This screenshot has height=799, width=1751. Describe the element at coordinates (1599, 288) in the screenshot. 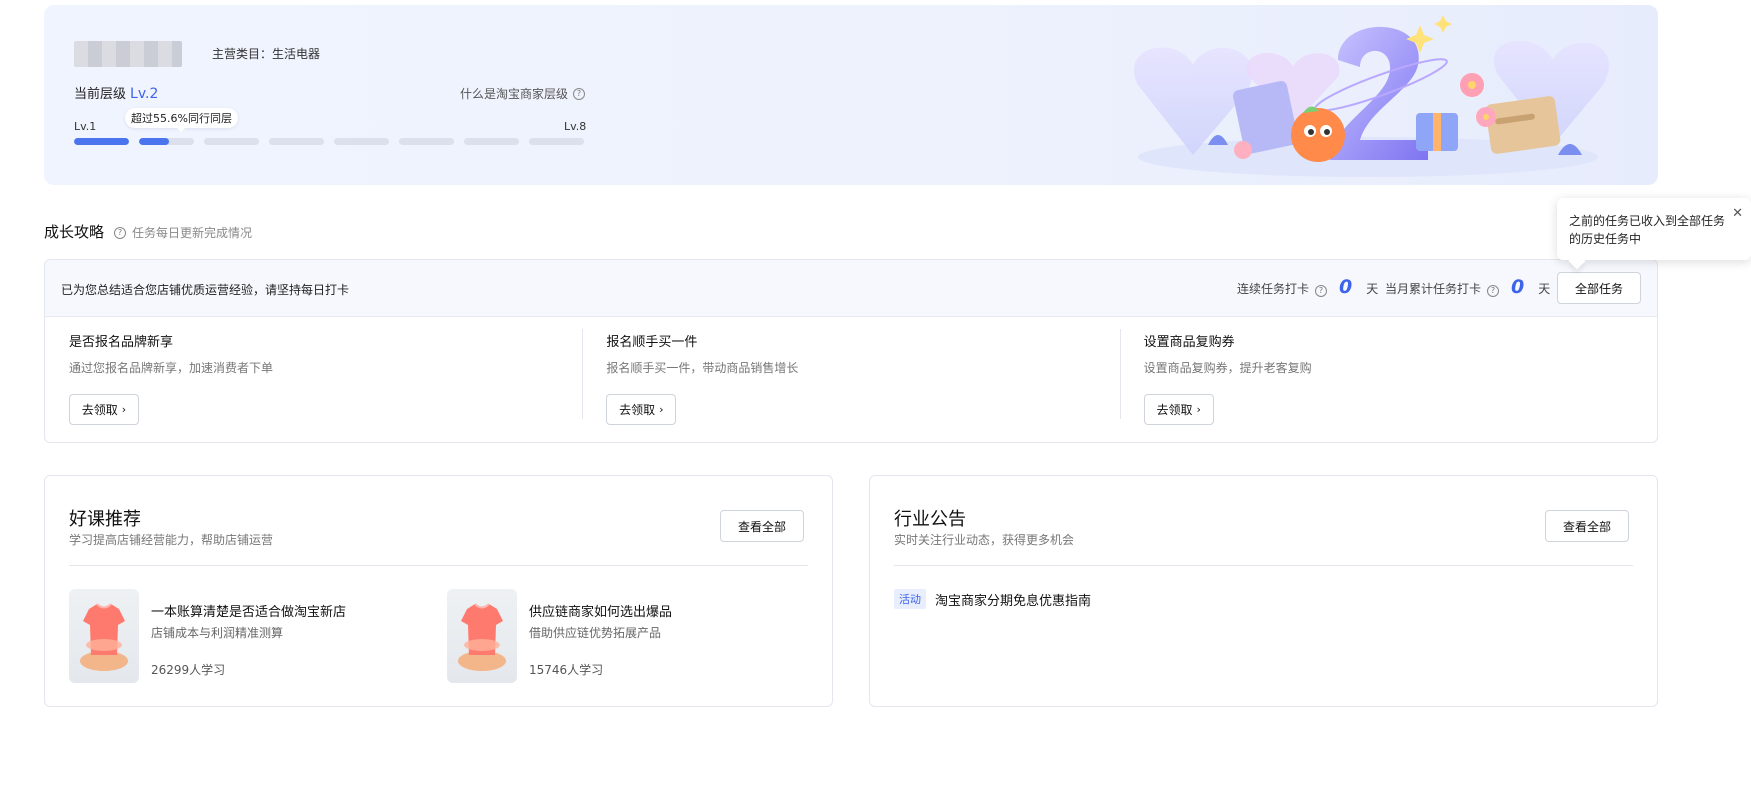

I see `all-tasks-button: 全部任务` at that location.